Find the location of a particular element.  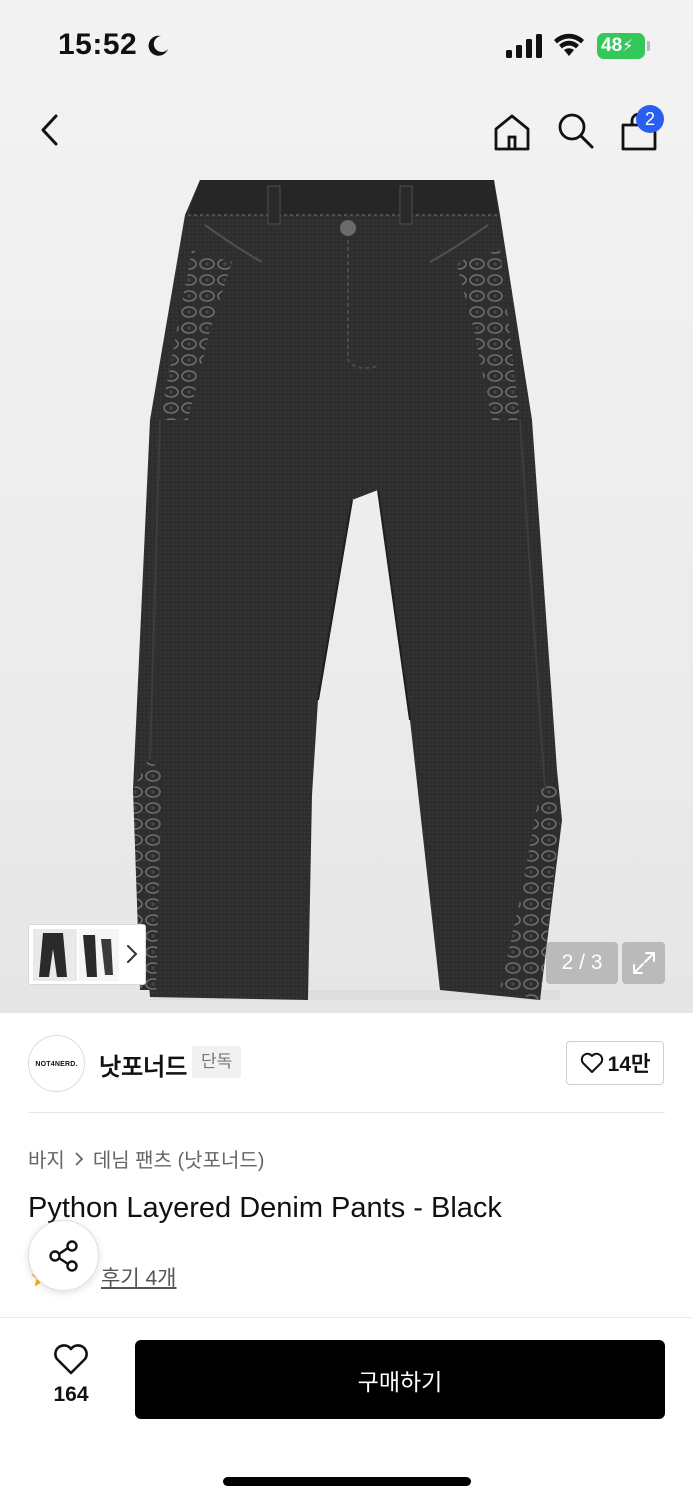

wifi-icon is located at coordinates (569, 44).